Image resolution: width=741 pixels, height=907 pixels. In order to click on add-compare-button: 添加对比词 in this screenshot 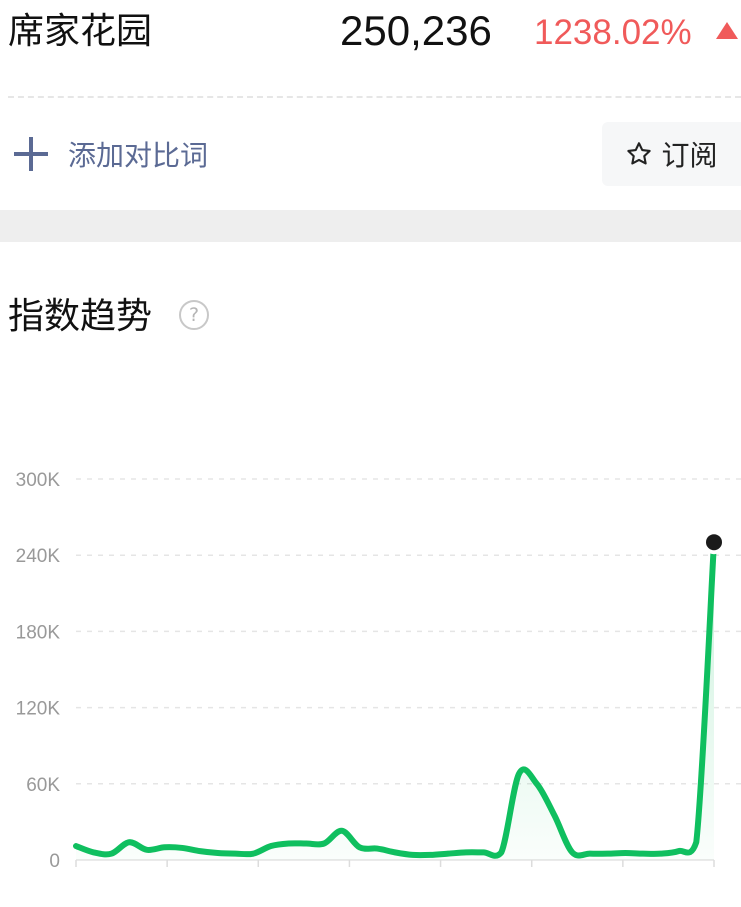, I will do `click(111, 154)`.